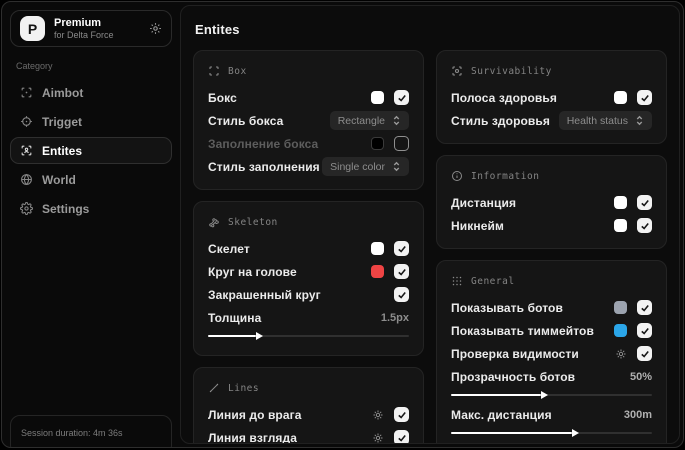 This screenshot has height=450, width=685. I want to click on setting-label: Линия взгляда, so click(253, 437).